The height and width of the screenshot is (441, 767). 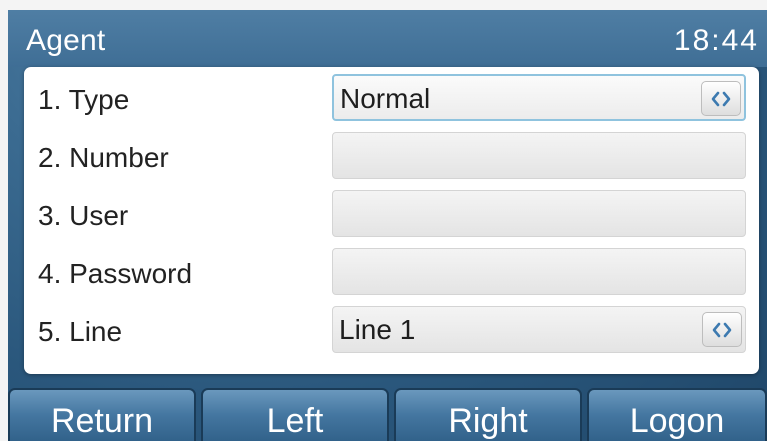 I want to click on type-value: Normal, so click(x=385, y=98).